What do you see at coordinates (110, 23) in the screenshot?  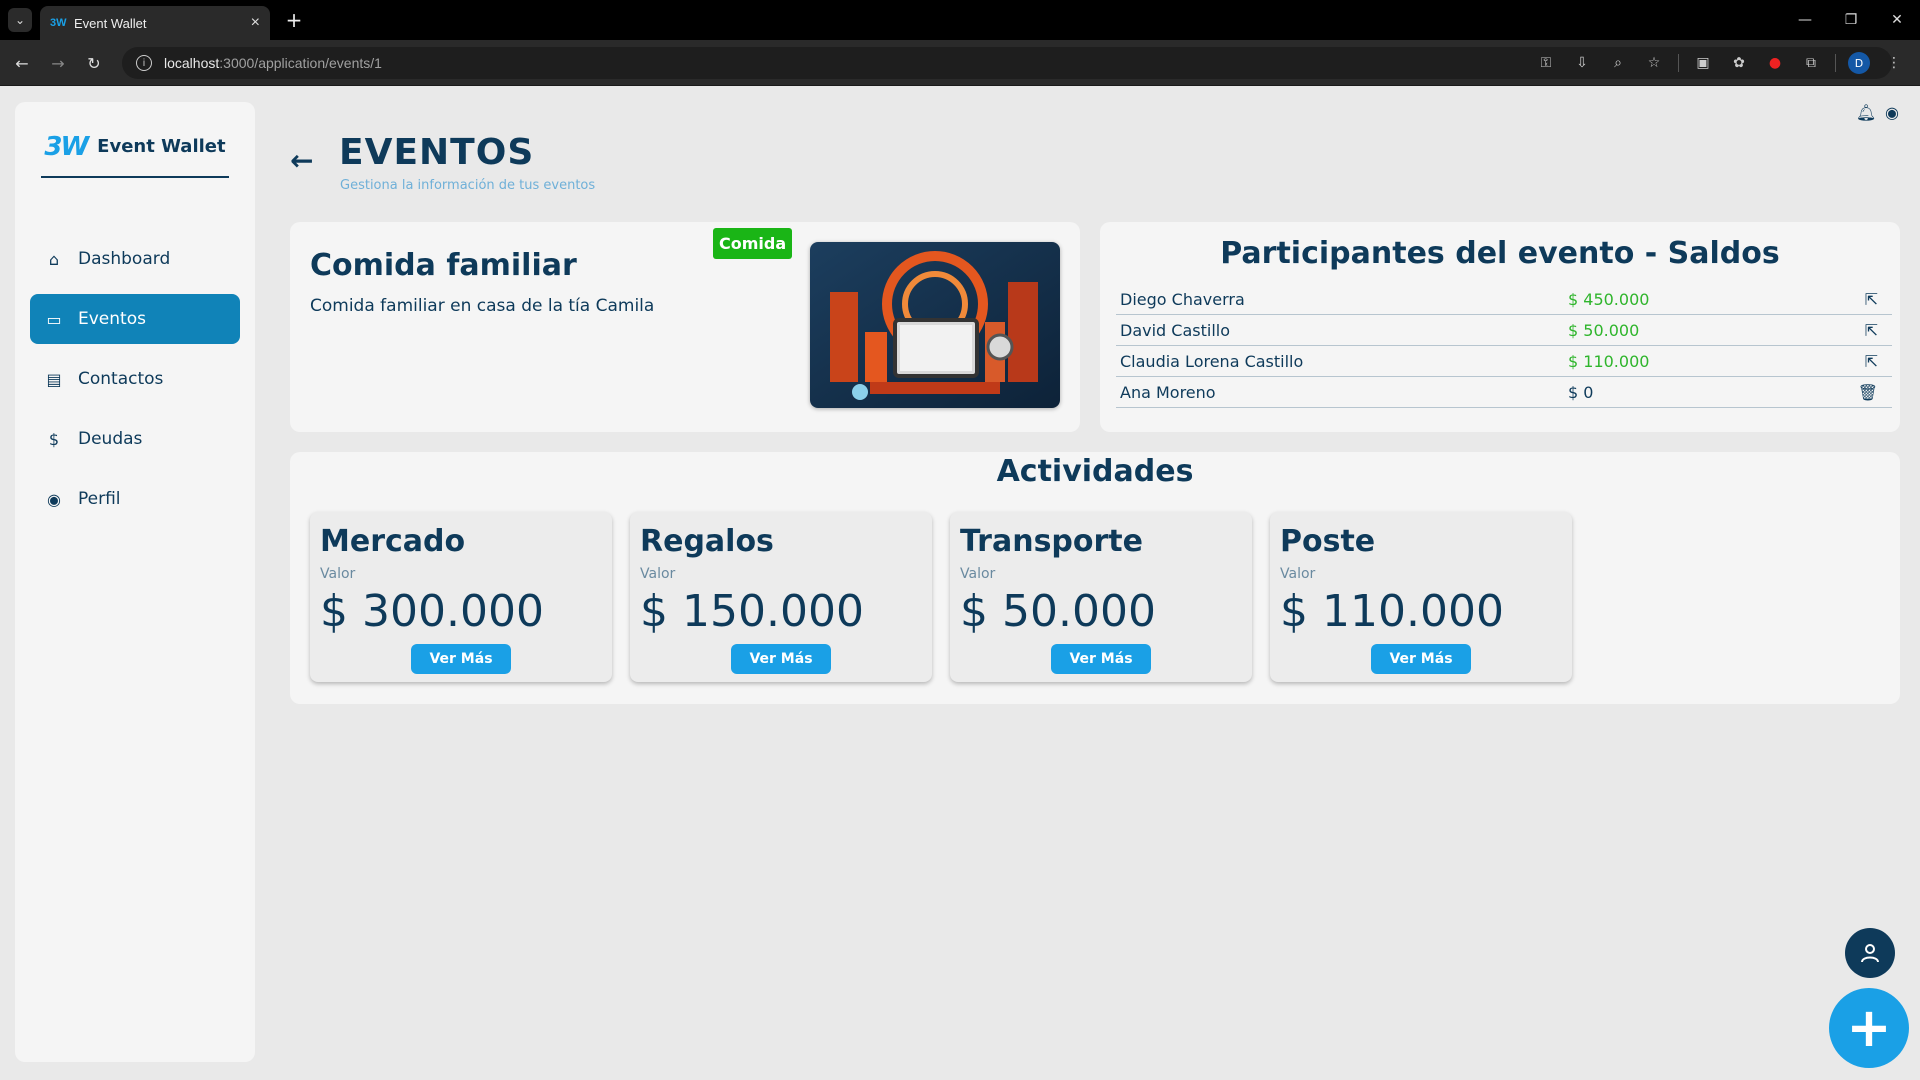 I see `tab-title: Event Wallet` at bounding box center [110, 23].